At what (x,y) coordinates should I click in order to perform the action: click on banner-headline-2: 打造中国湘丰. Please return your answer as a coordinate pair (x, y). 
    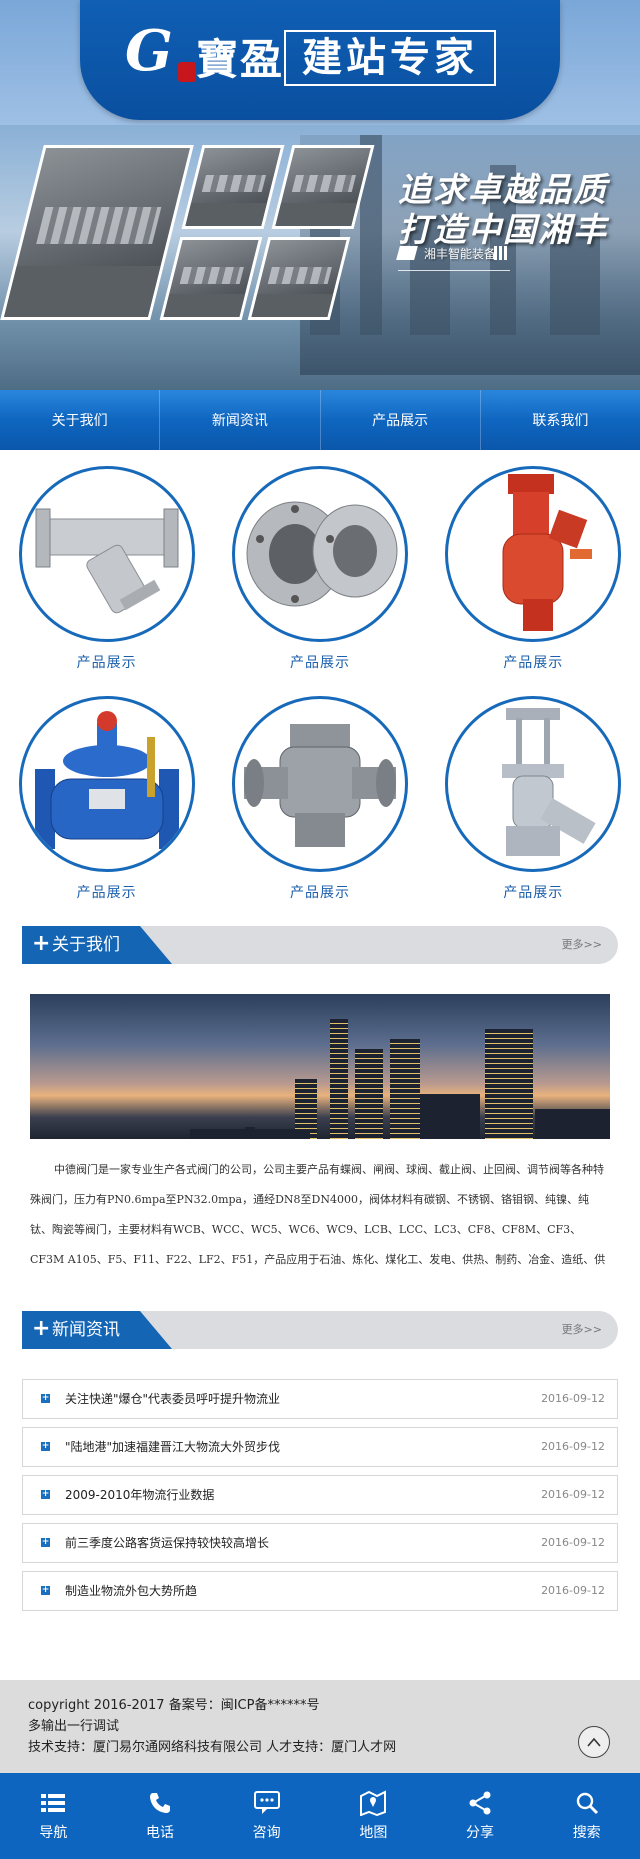
    Looking at the image, I should click on (503, 229).